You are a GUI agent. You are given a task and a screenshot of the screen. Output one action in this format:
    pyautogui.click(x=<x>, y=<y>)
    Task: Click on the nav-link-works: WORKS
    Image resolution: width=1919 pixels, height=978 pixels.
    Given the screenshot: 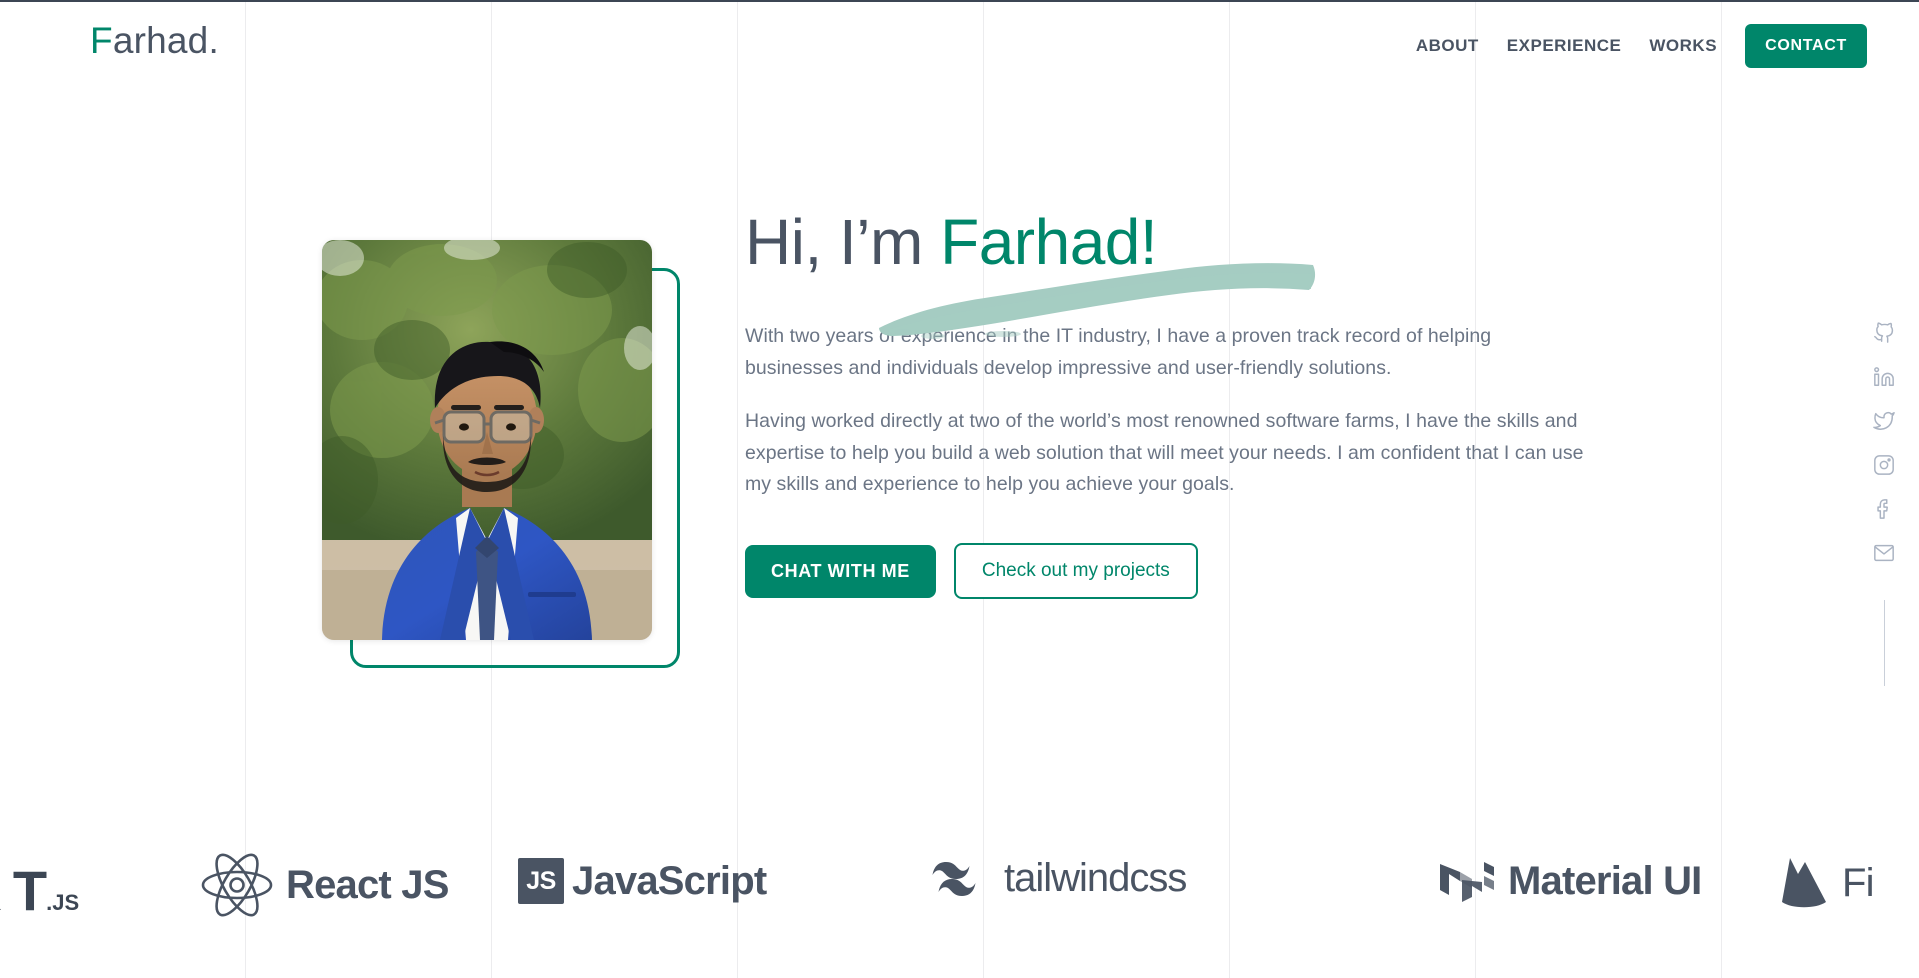 What is the action you would take?
    pyautogui.click(x=1683, y=46)
    